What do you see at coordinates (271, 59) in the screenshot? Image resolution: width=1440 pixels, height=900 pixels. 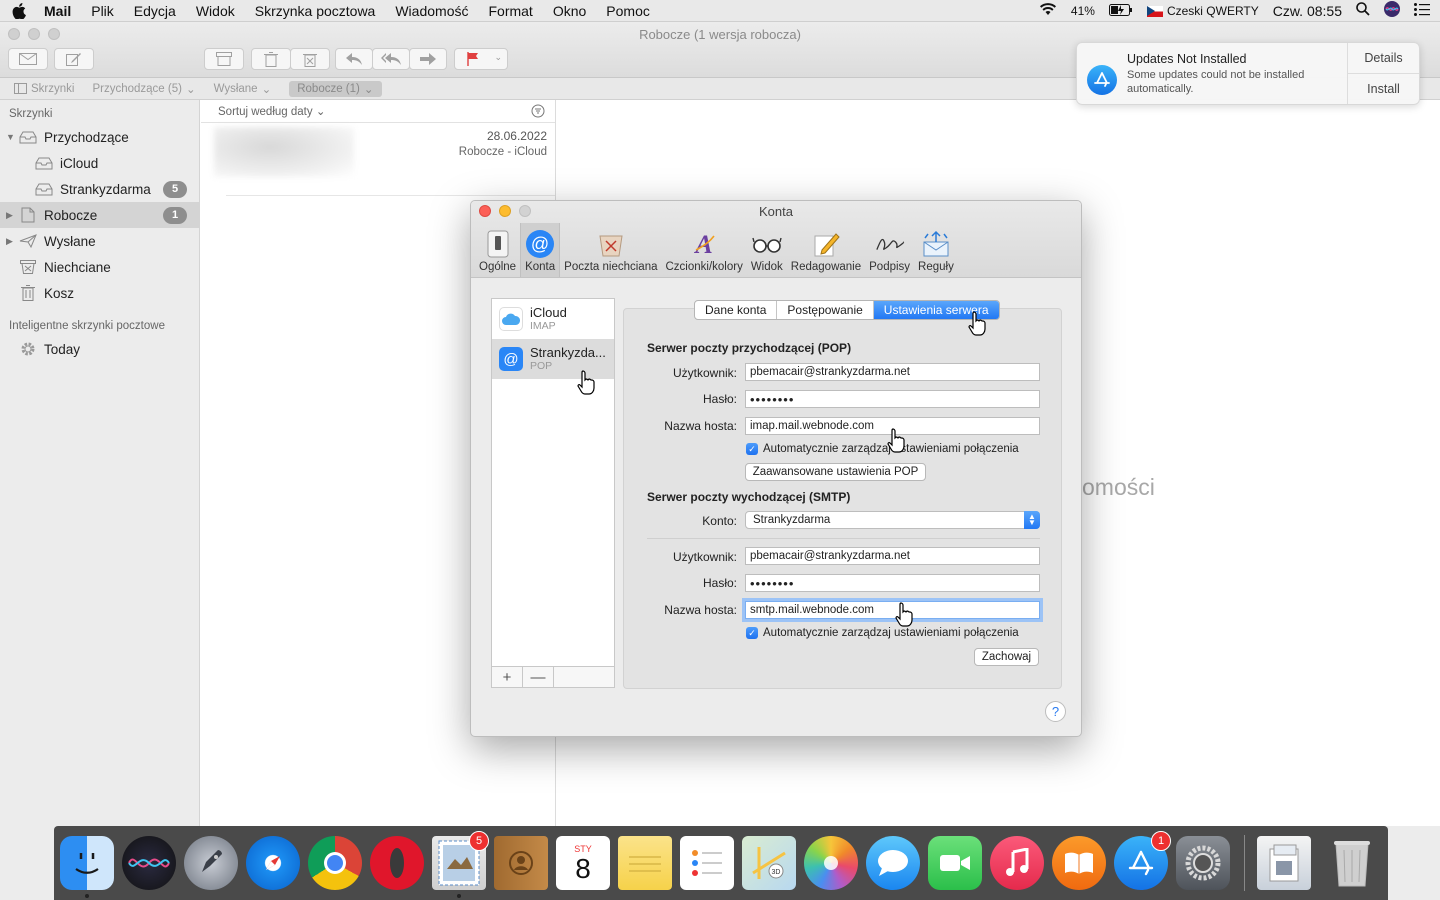 I see `delete-button` at bounding box center [271, 59].